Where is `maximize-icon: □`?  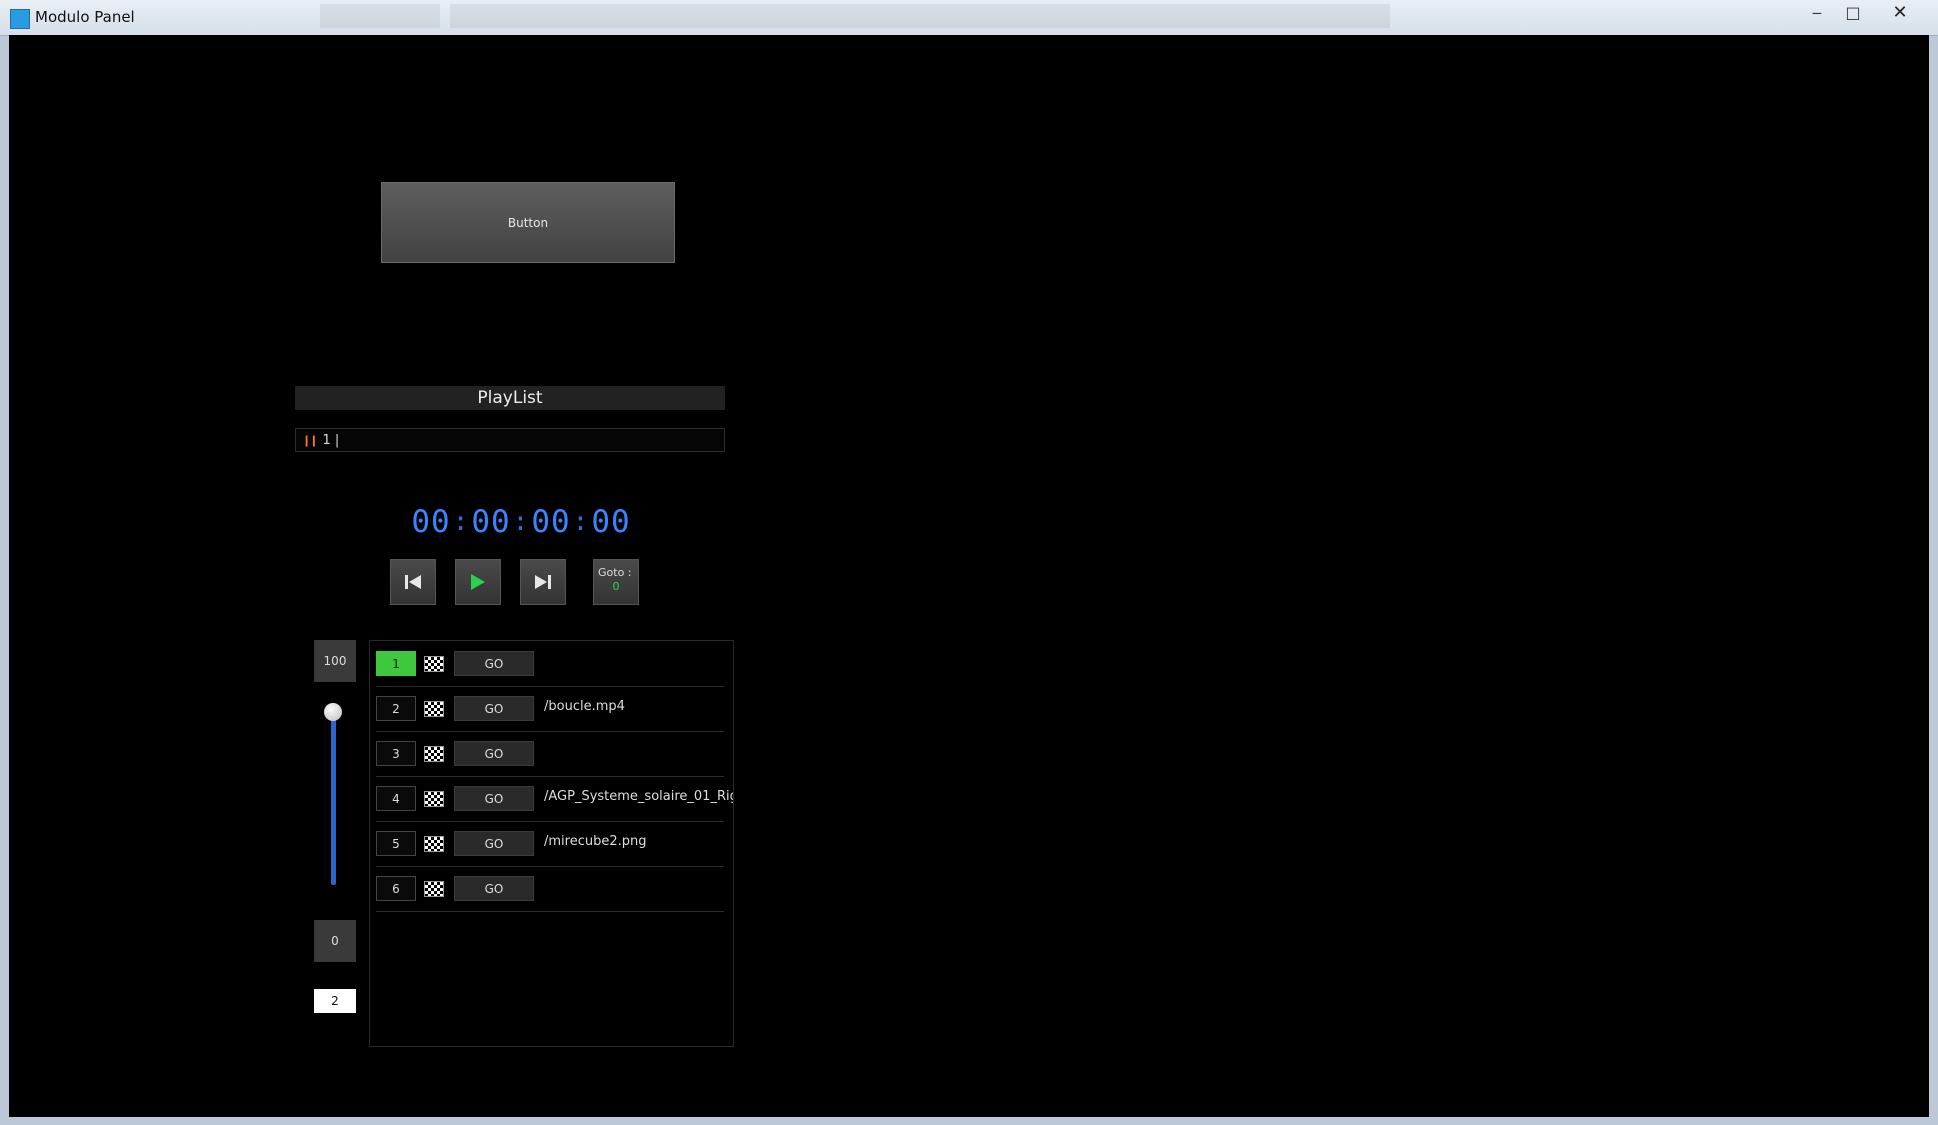
maximize-icon: □ is located at coordinates (1853, 13).